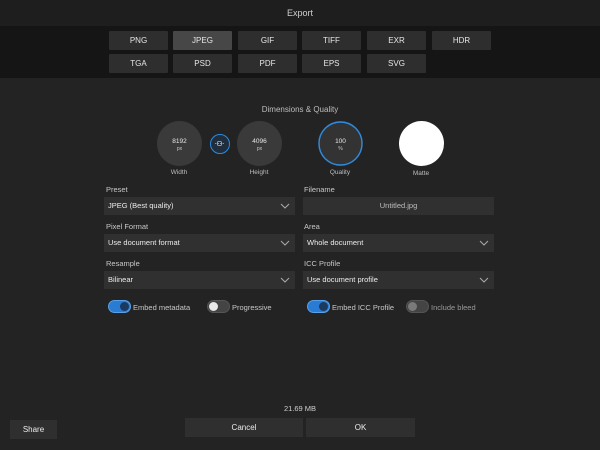 This screenshot has height=450, width=600. I want to click on quality-dial: 100 %, so click(340, 143).